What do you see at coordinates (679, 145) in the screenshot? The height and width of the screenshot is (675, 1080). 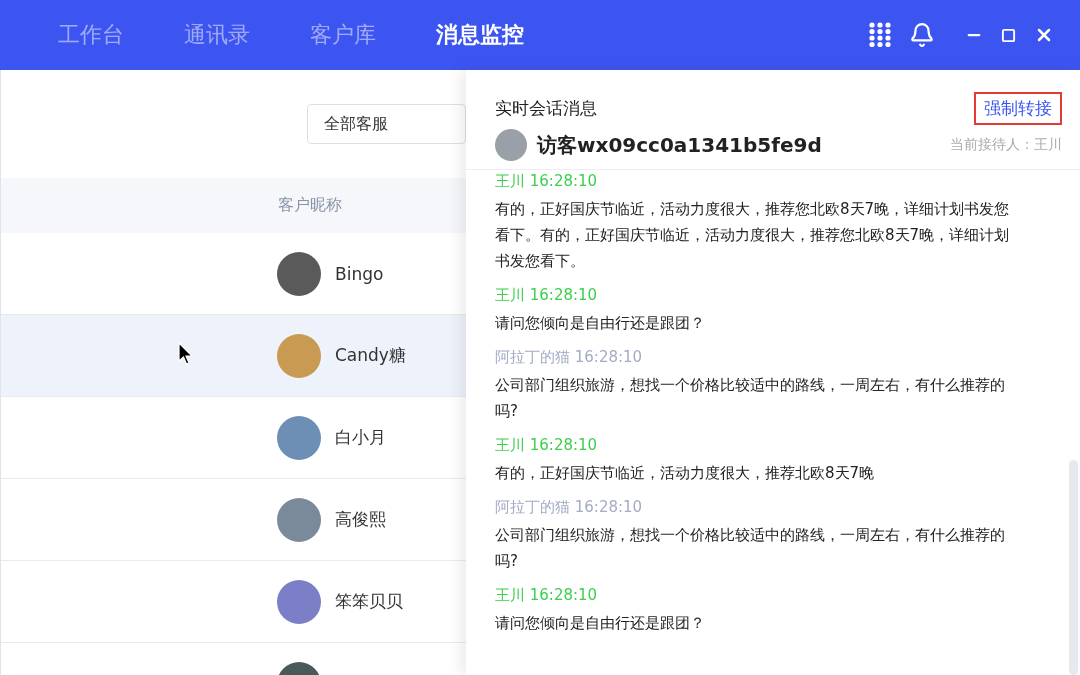 I see `visitor-name: 访客wx09cc0a1341b5fe9d` at bounding box center [679, 145].